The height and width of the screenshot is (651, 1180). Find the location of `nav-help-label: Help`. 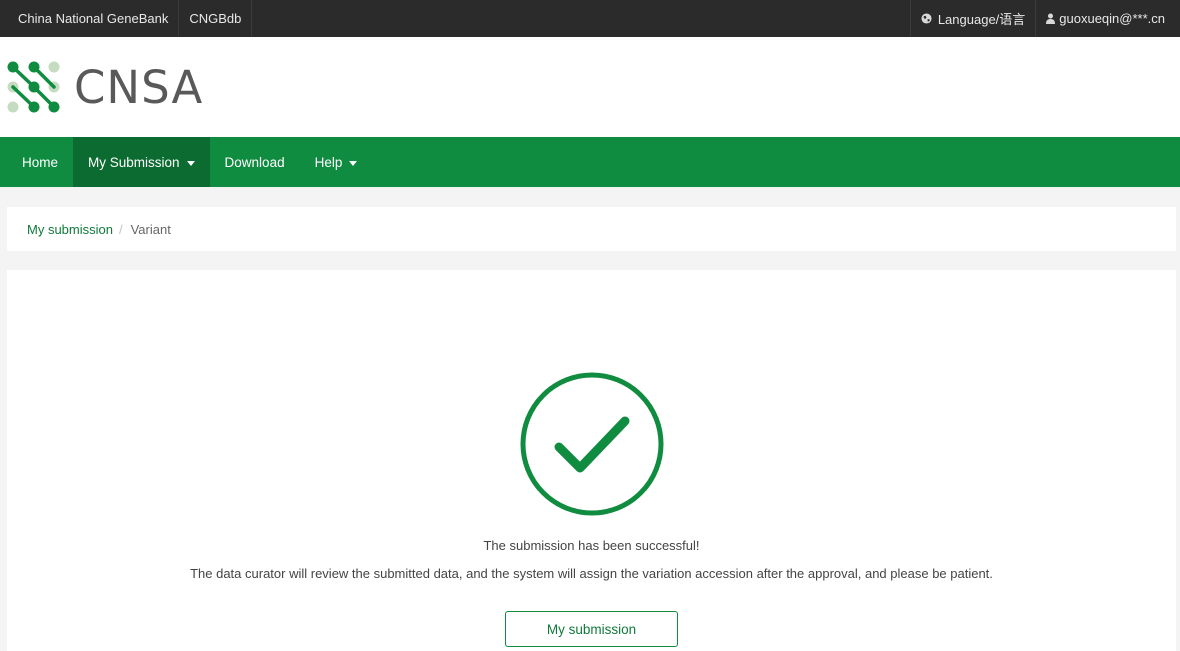

nav-help-label: Help is located at coordinates (328, 162).